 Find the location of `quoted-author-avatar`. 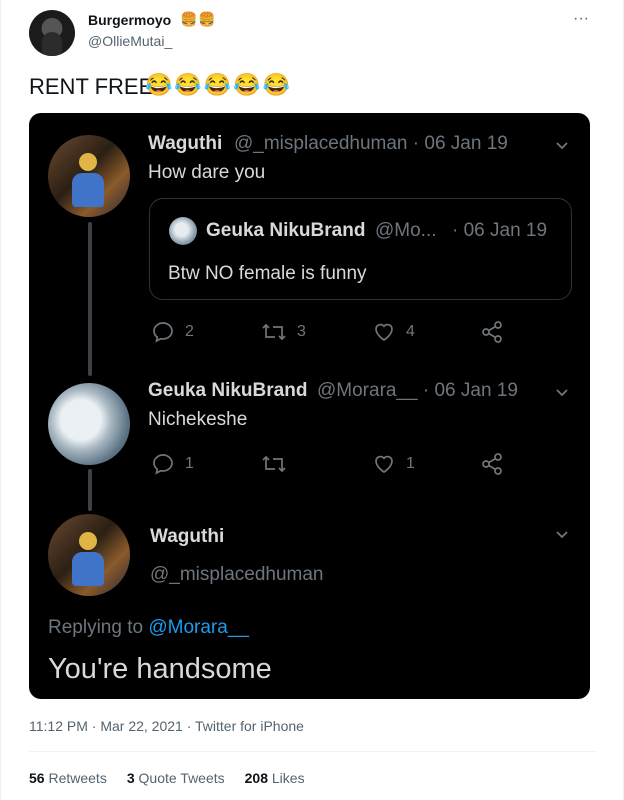

quoted-author-avatar is located at coordinates (183, 231).